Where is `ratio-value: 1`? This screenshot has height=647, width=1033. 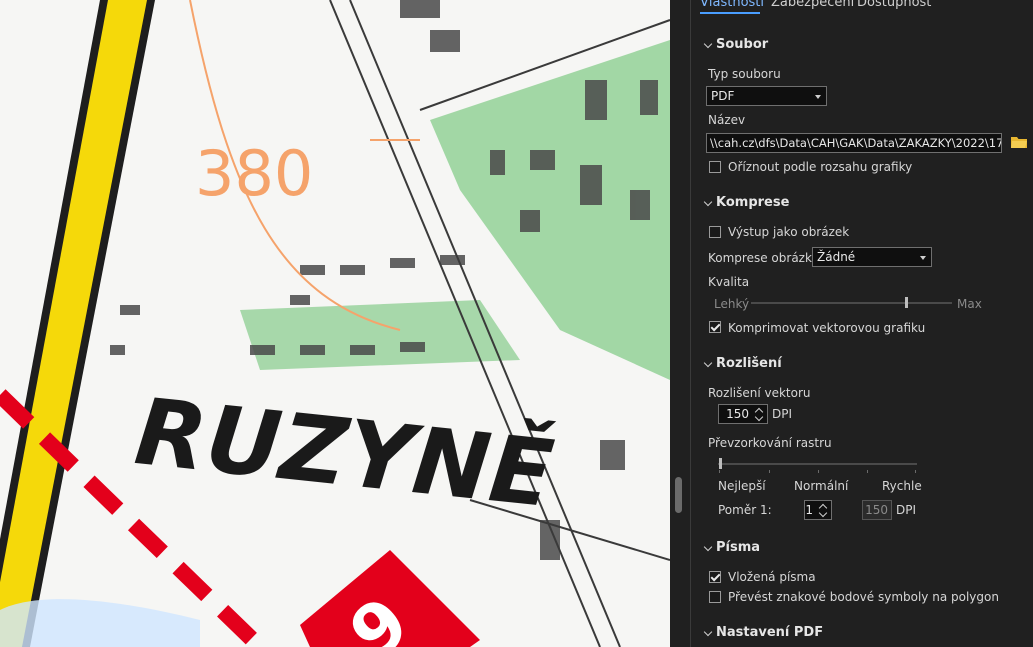 ratio-value: 1 is located at coordinates (809, 510).